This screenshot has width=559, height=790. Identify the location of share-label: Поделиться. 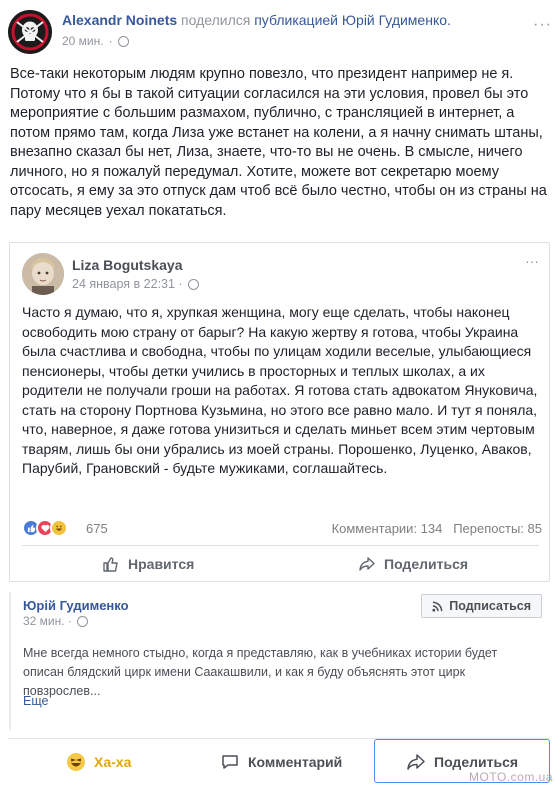
(476, 762).